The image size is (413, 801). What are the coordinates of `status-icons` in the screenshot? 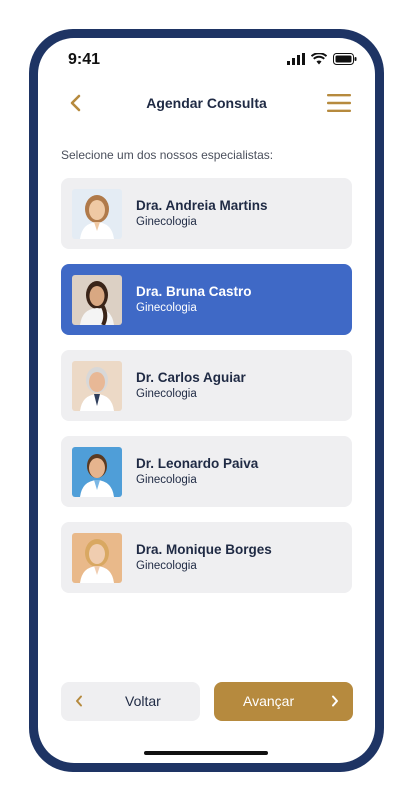 It's located at (322, 59).